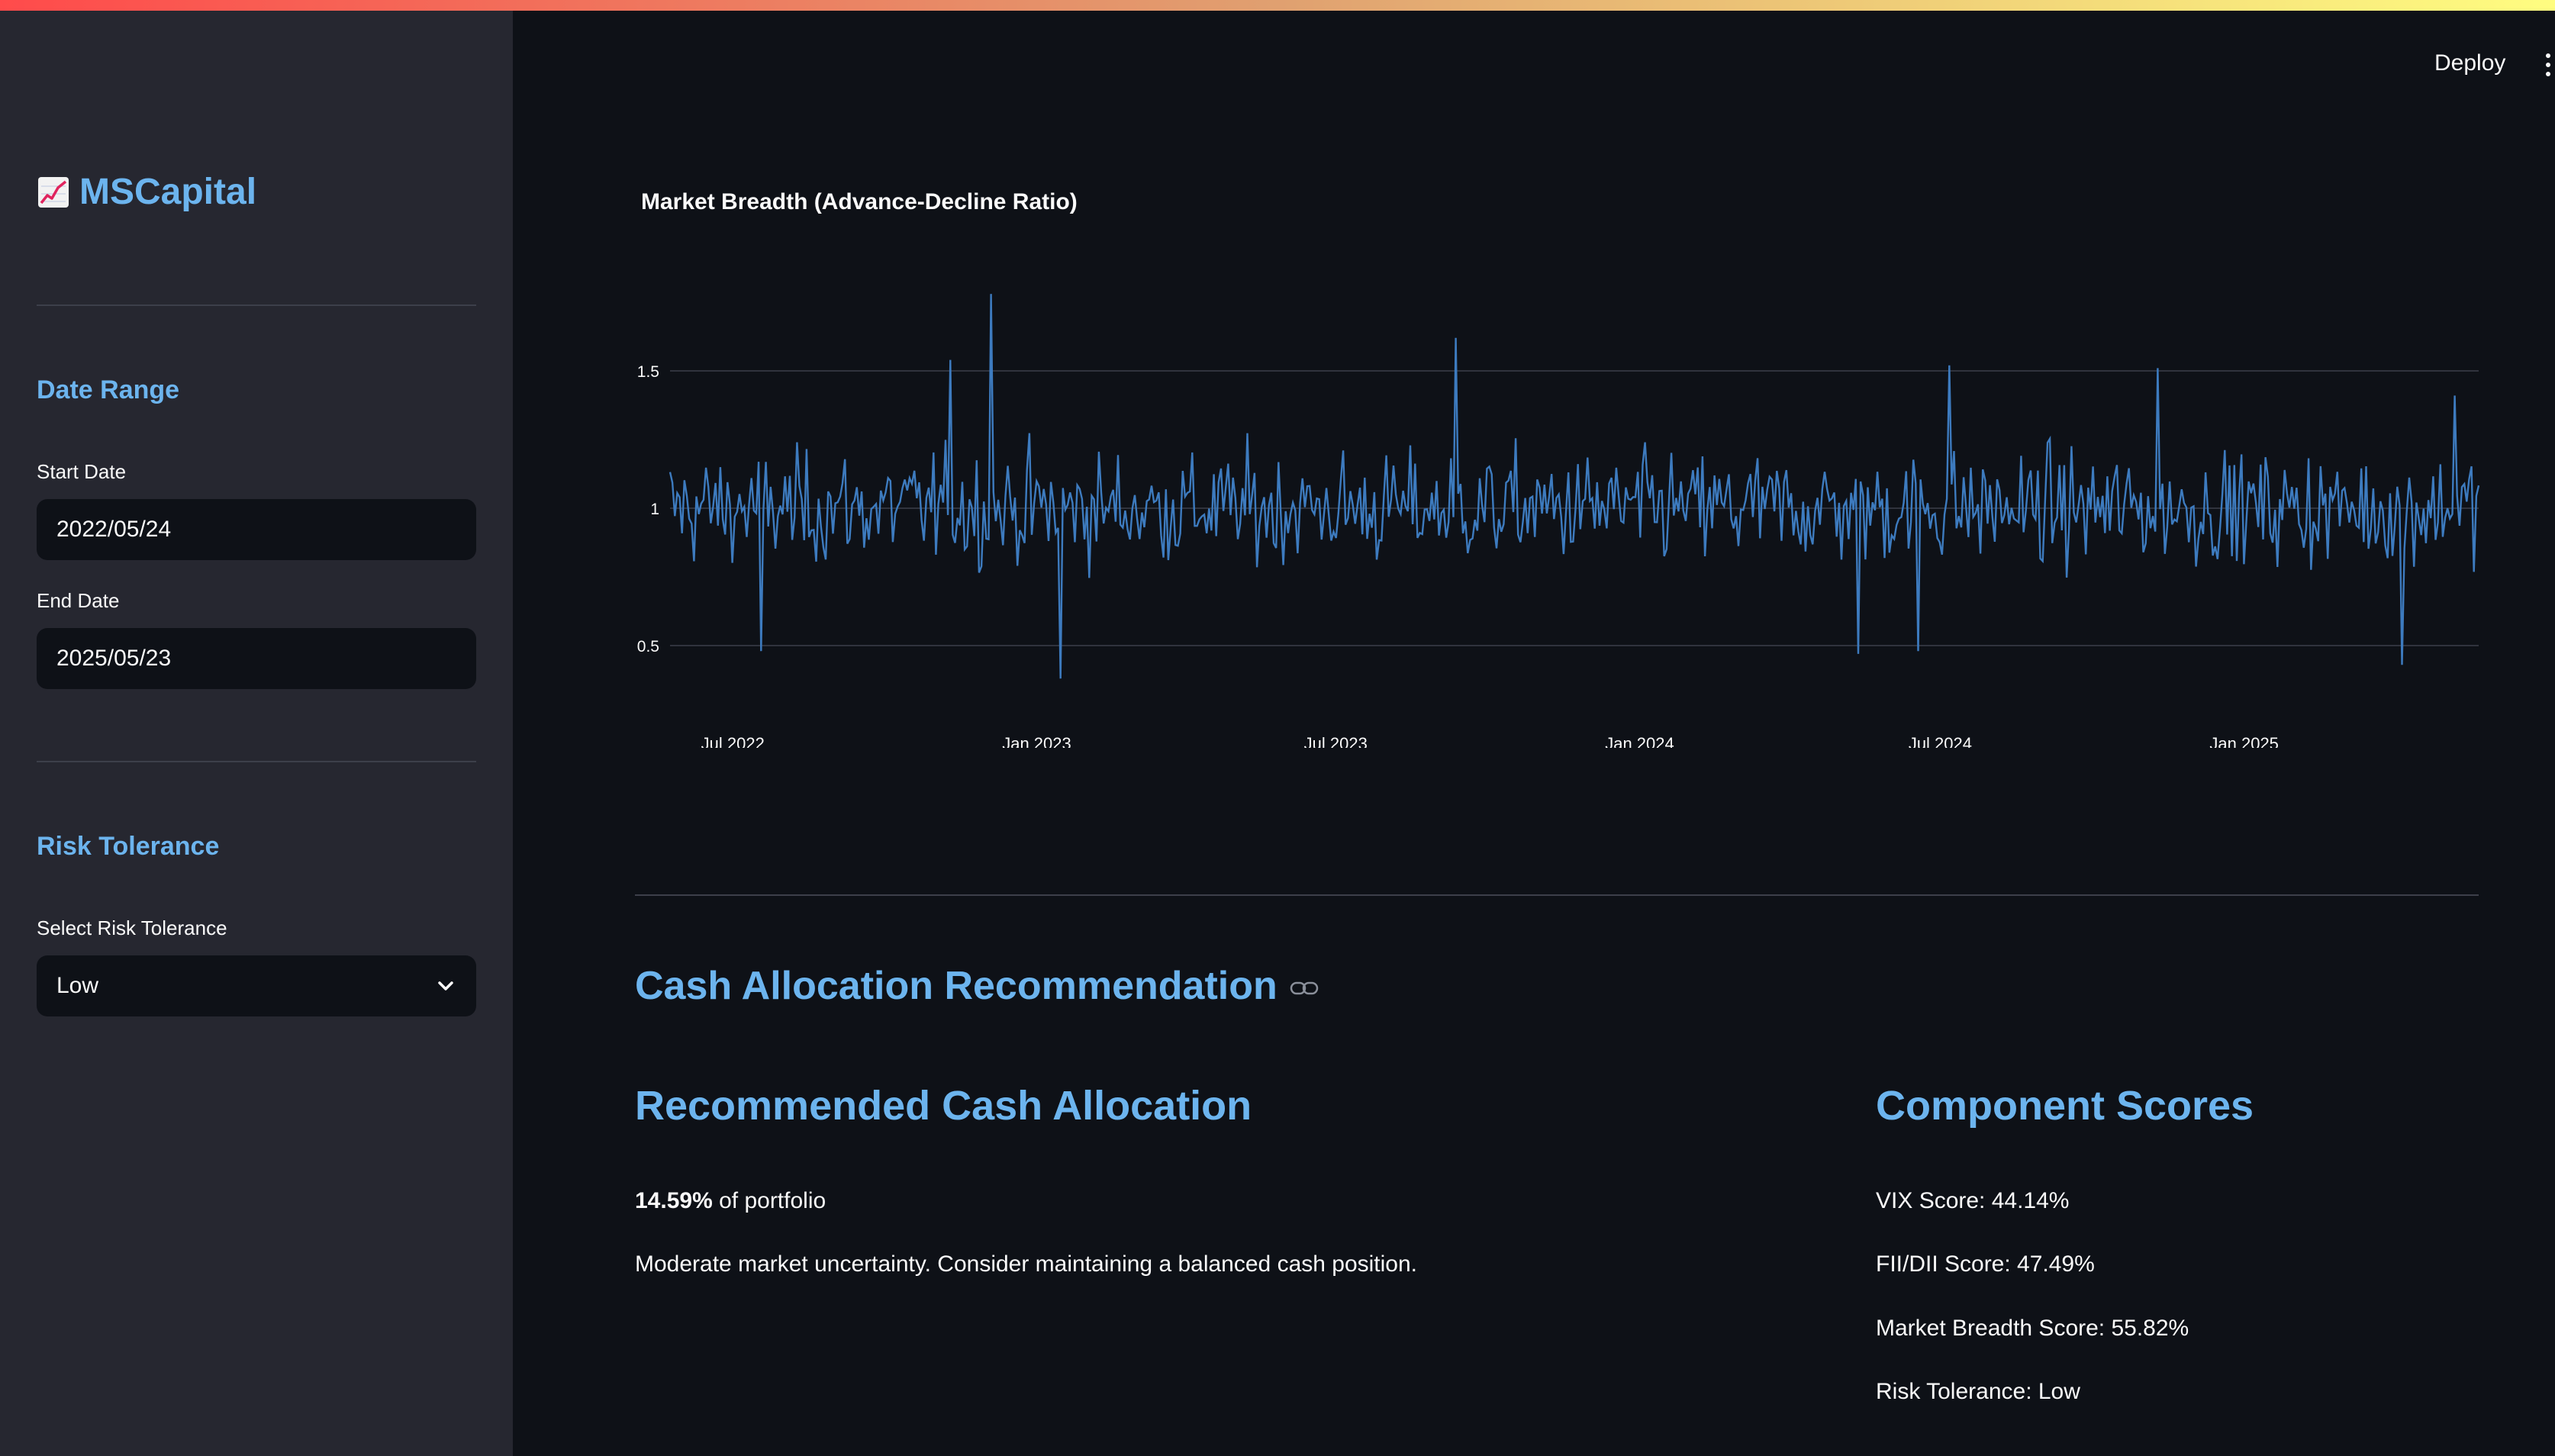  Describe the element at coordinates (132, 927) in the screenshot. I see `risk-select-label: Select Risk Tolerance` at that location.